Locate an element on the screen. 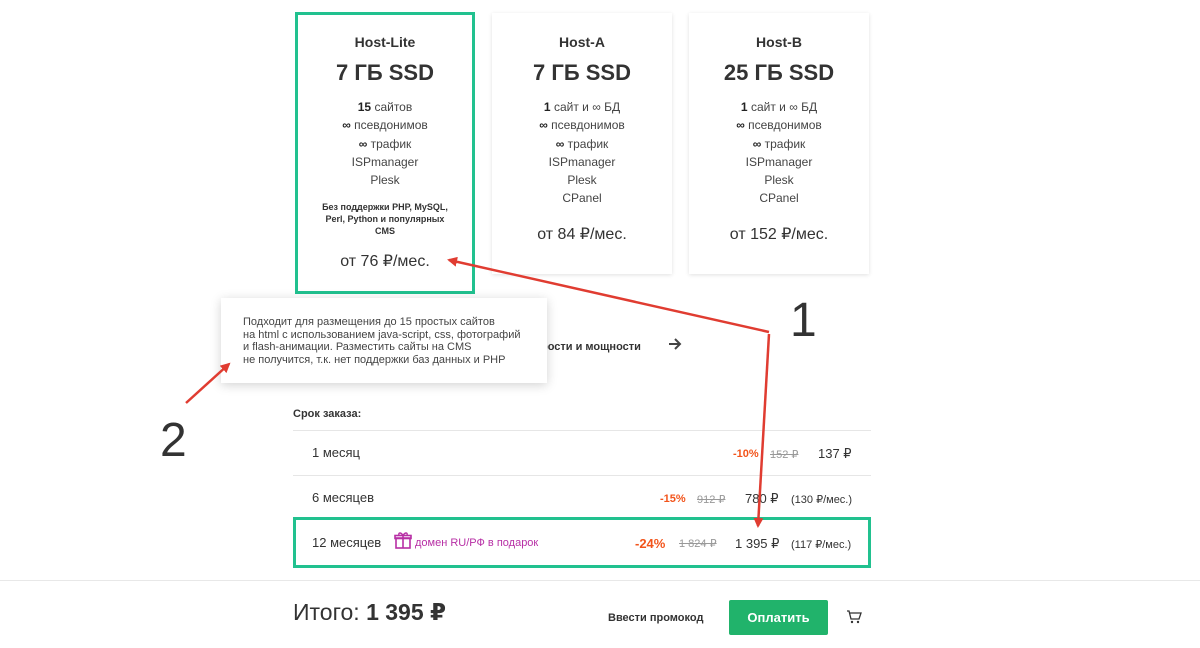 The width and height of the screenshot is (1200, 648). plan-name: Host-A is located at coordinates (582, 42).